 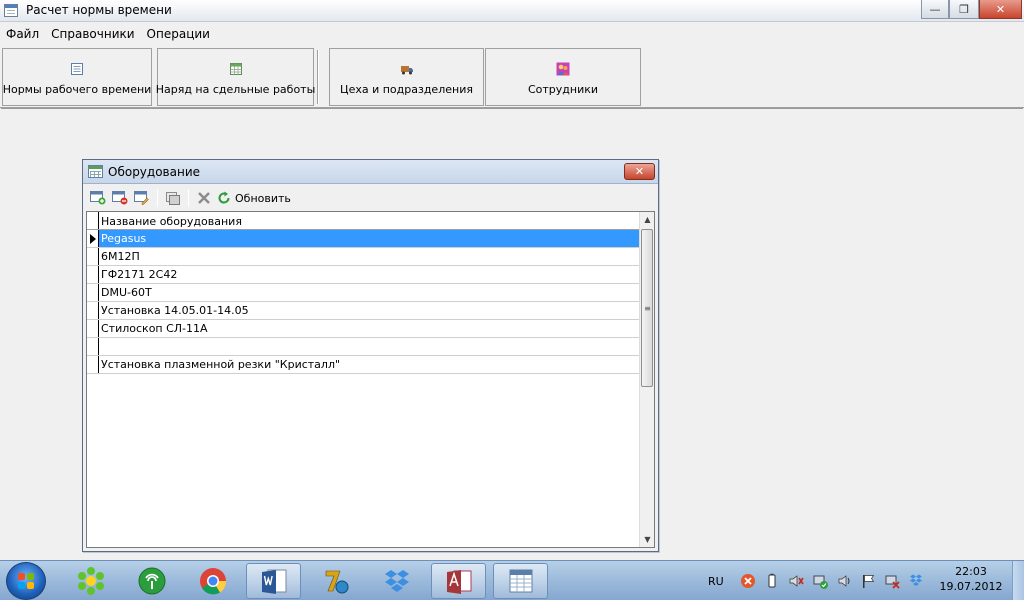 I want to click on 7zip-icon, so click(x=336, y=582).